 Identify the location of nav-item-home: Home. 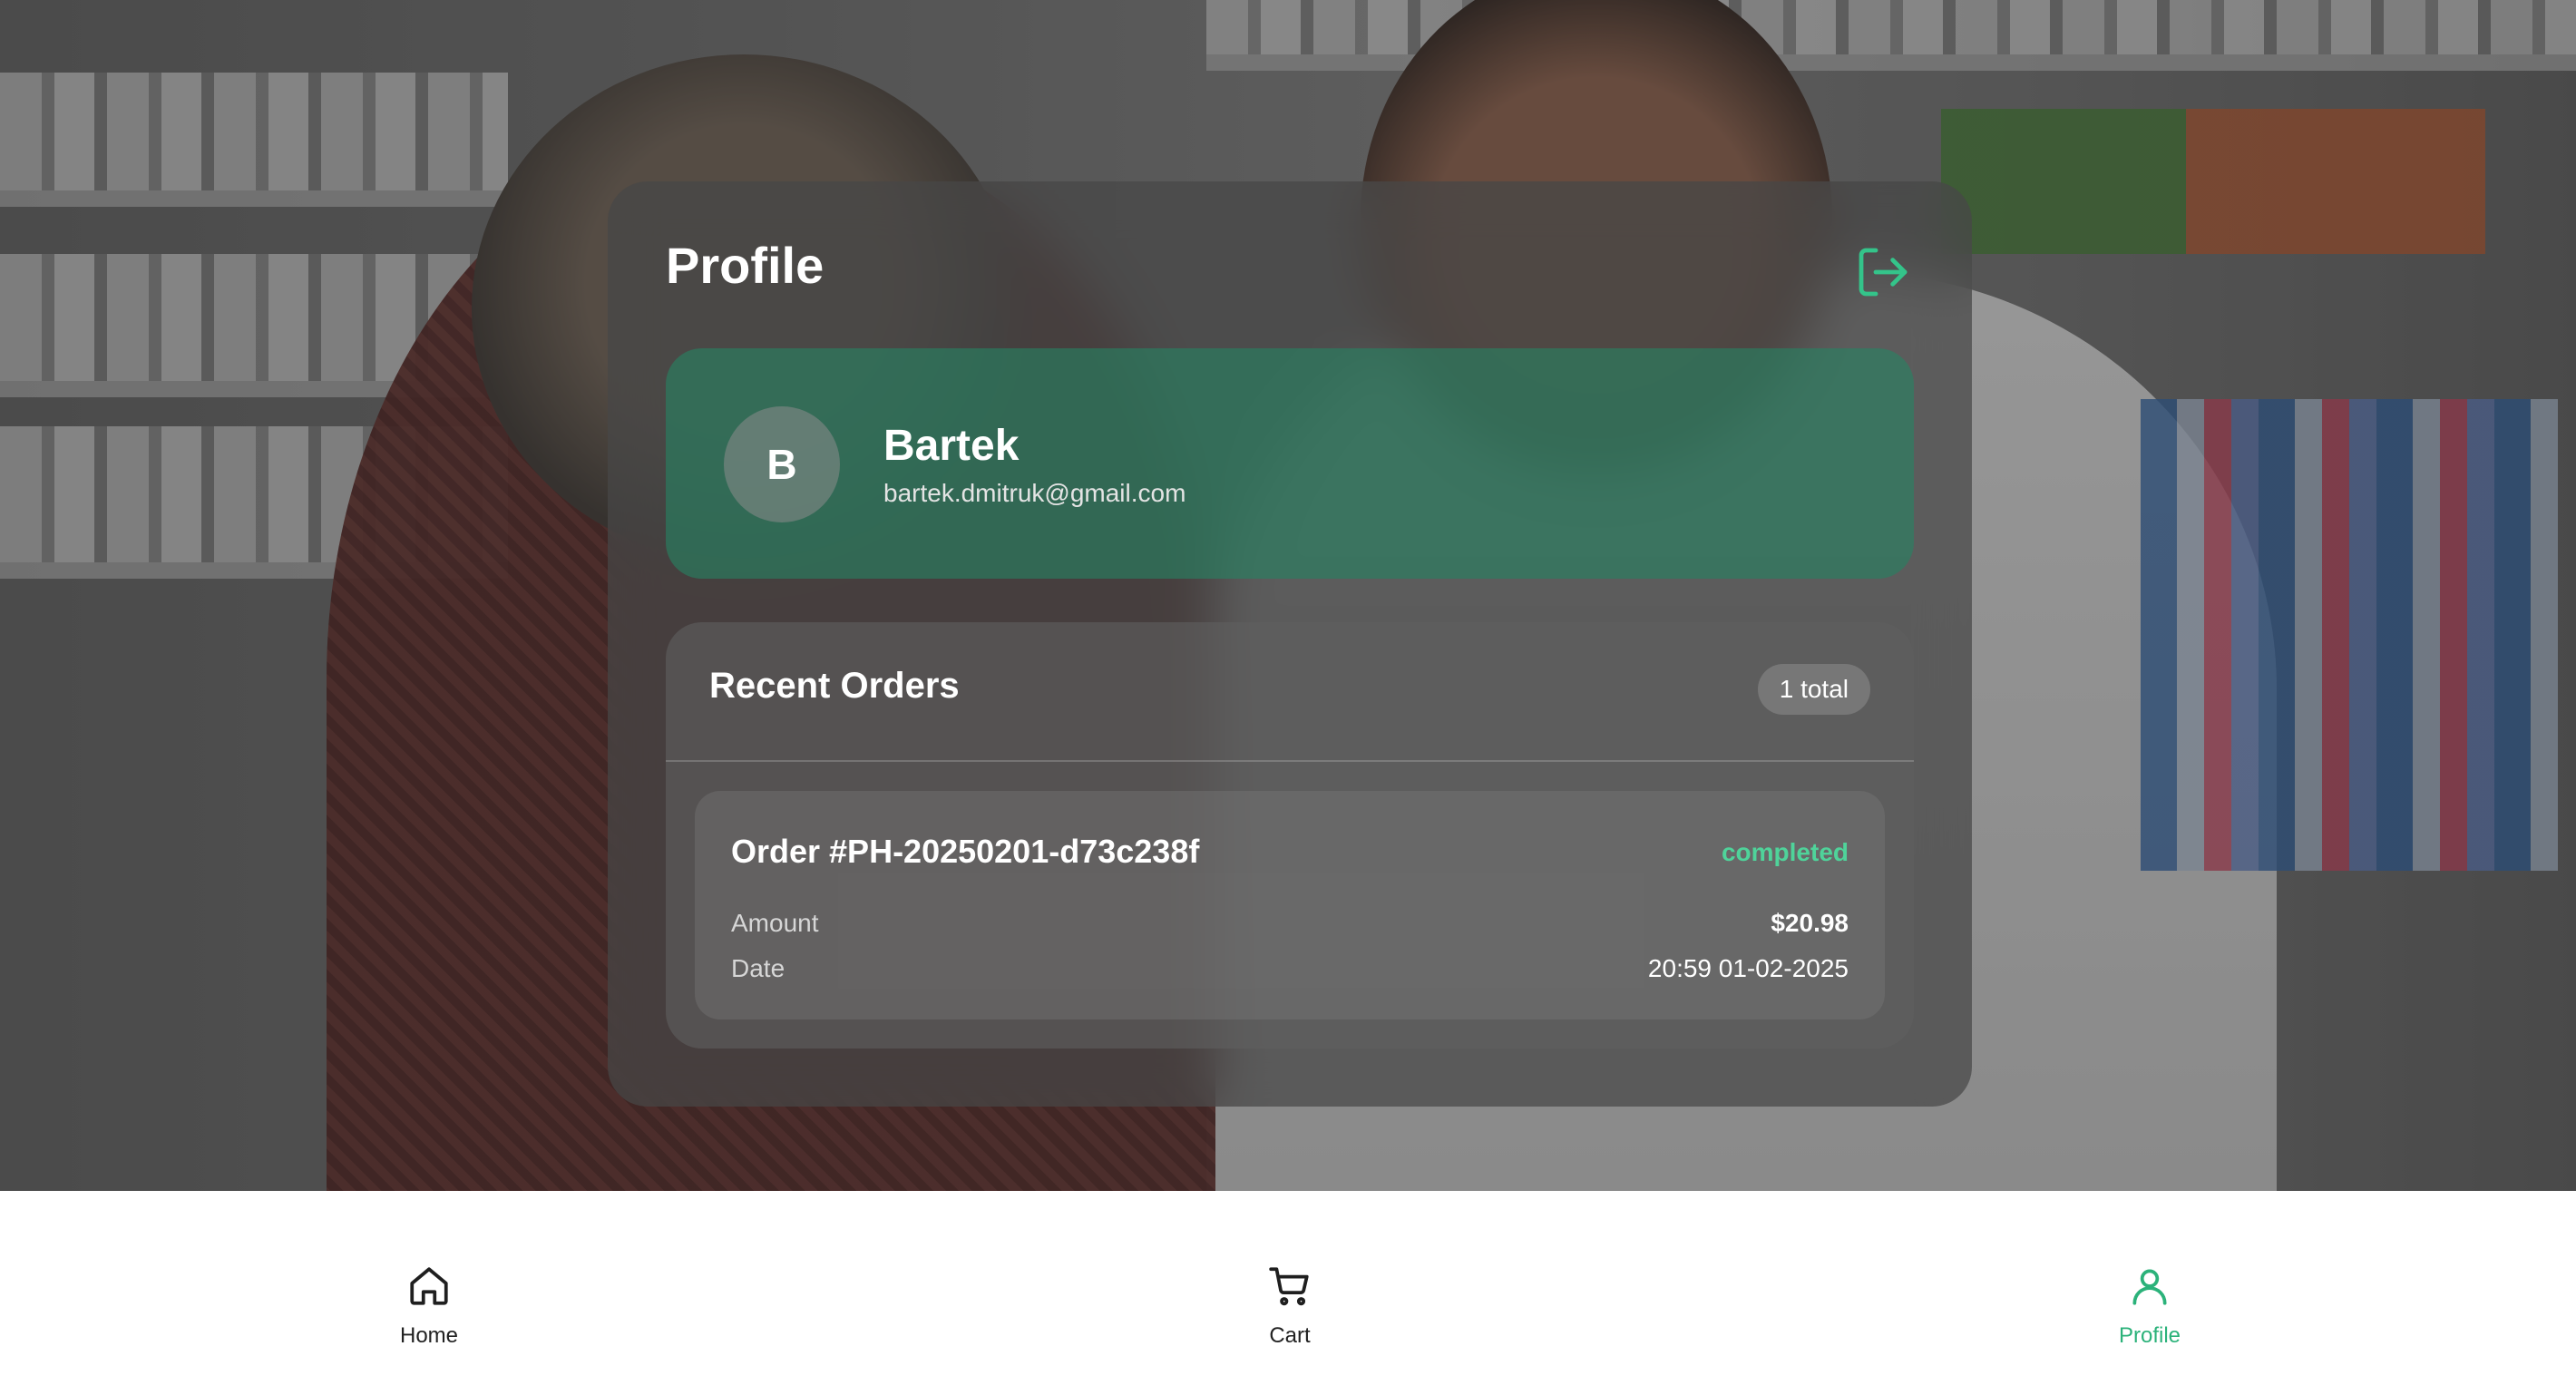
(429, 1313).